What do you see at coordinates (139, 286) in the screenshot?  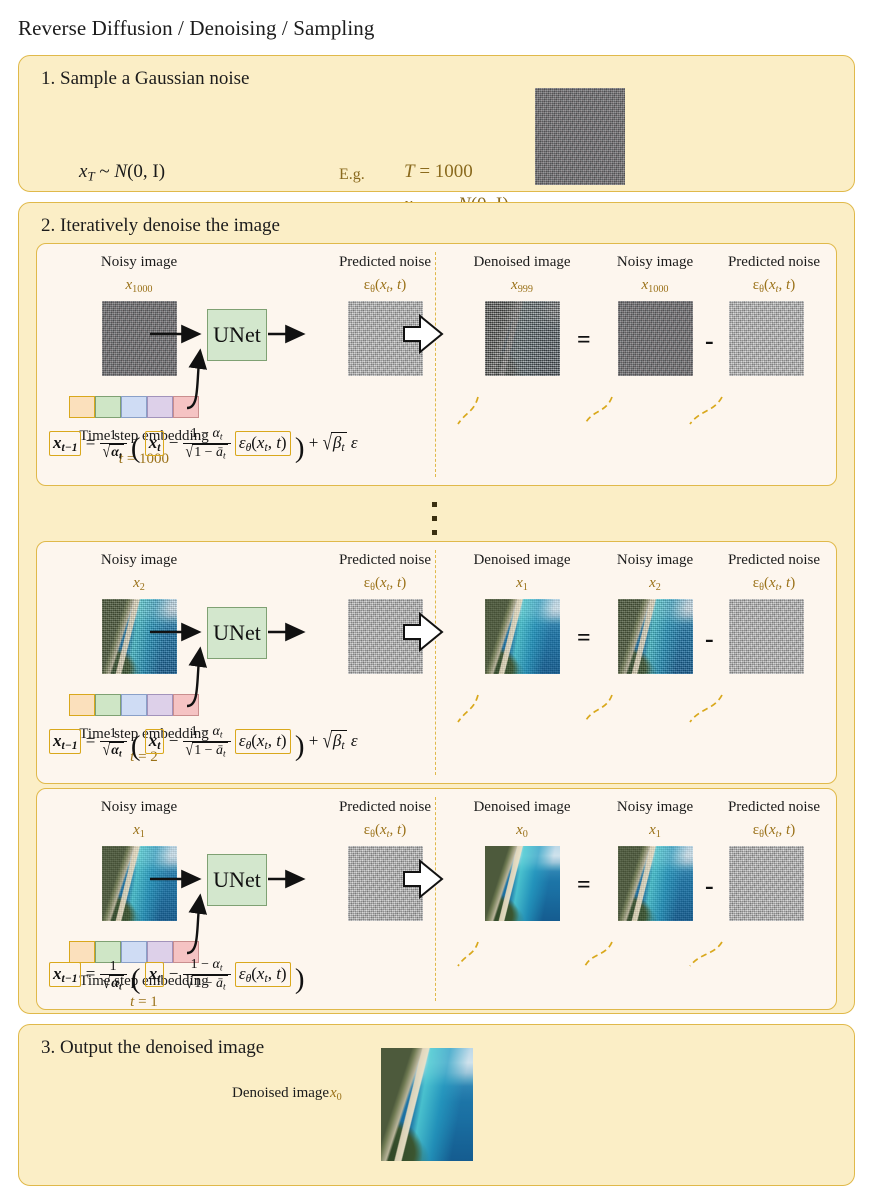 I see `noisy-image-variable: x1000` at bounding box center [139, 286].